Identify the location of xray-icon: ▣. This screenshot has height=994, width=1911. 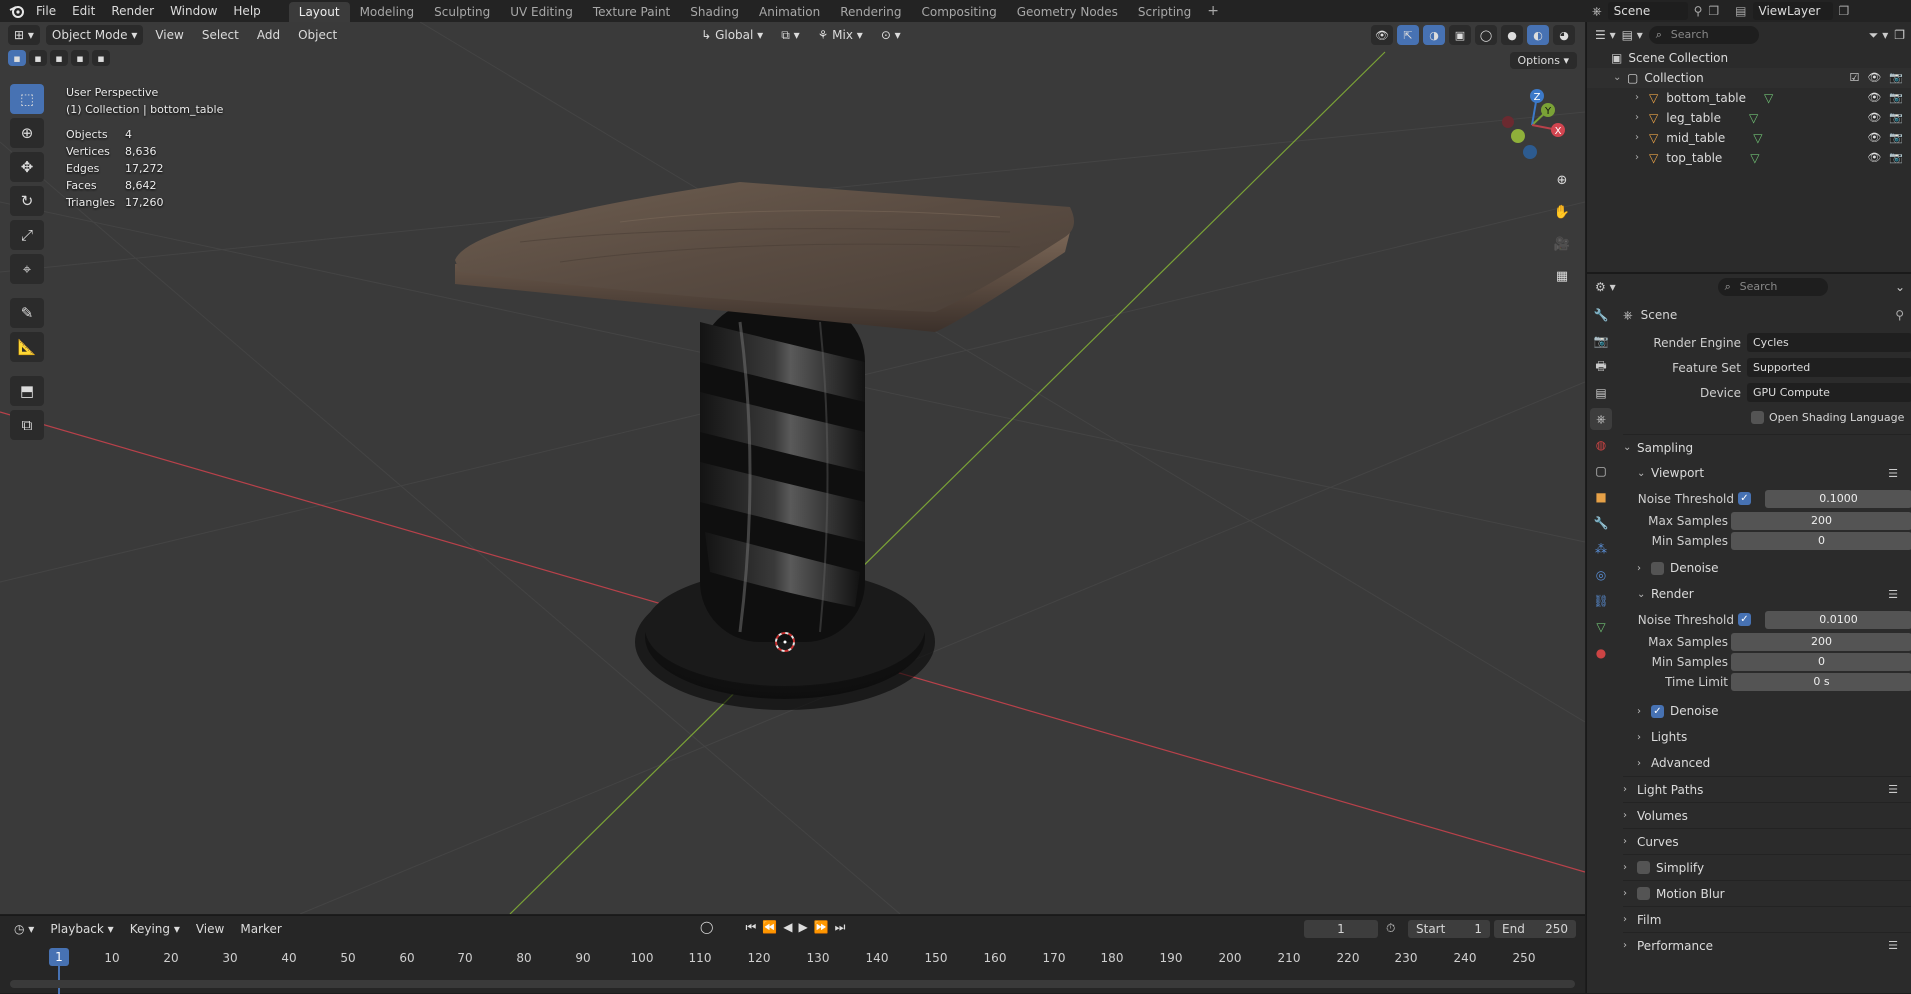
(1460, 35).